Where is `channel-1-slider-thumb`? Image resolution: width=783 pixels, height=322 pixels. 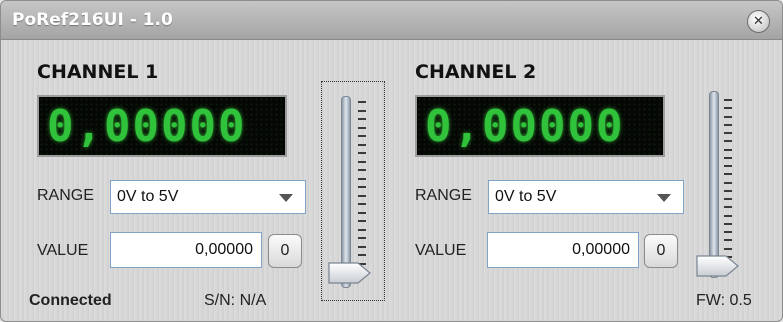
channel-1-slider-thumb is located at coordinates (350, 275).